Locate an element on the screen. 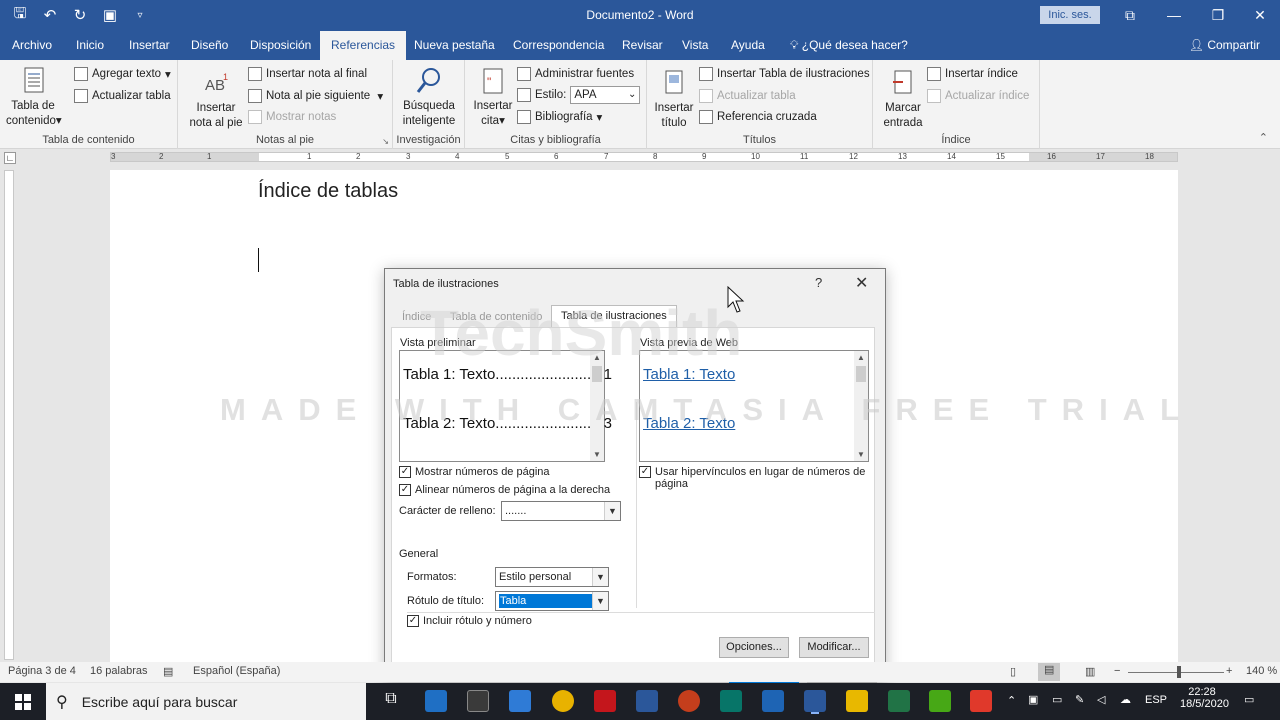 This screenshot has height=720, width=1280. ruler-number: 10 is located at coordinates (755, 156).